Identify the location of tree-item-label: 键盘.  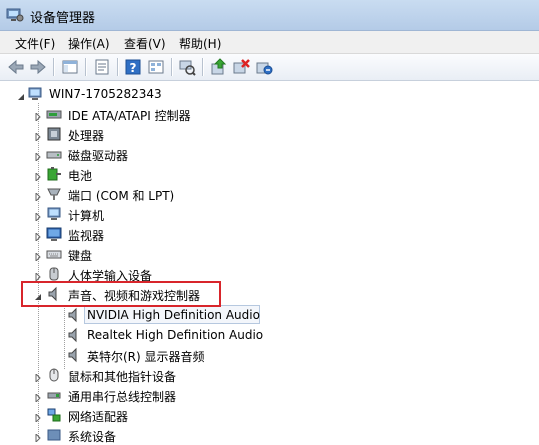
(80, 256).